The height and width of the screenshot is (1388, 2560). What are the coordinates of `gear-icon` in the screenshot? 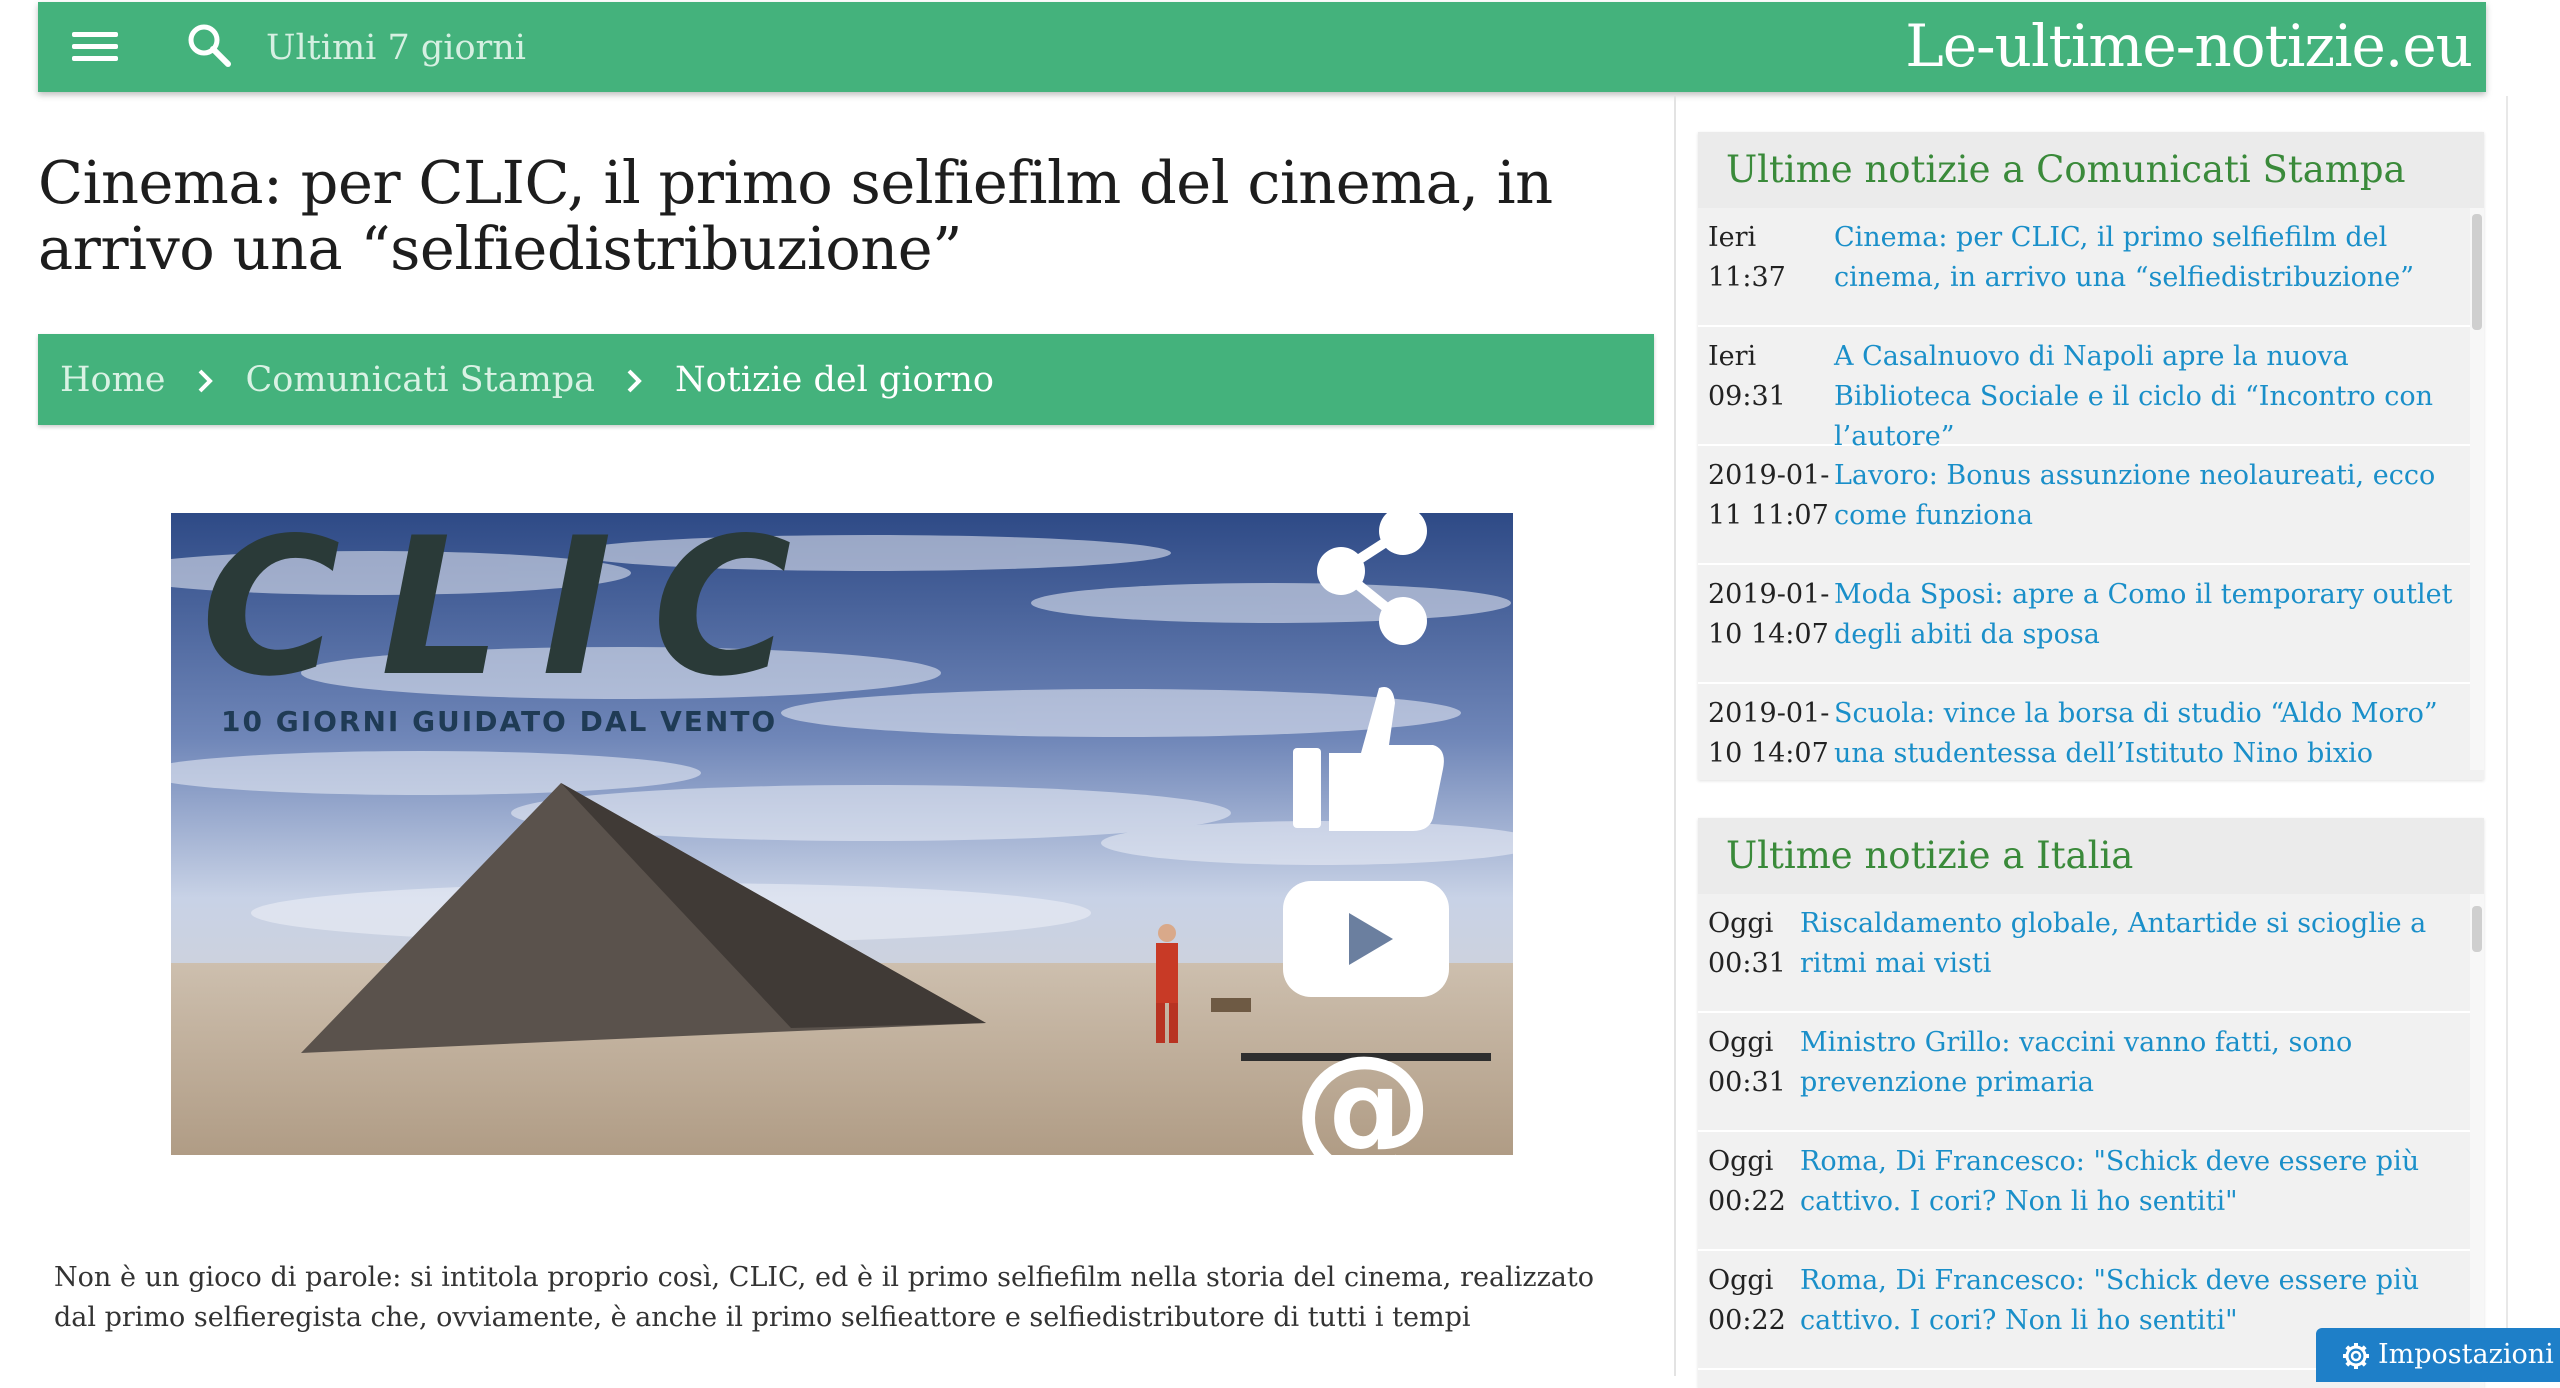 It's located at (2356, 1356).